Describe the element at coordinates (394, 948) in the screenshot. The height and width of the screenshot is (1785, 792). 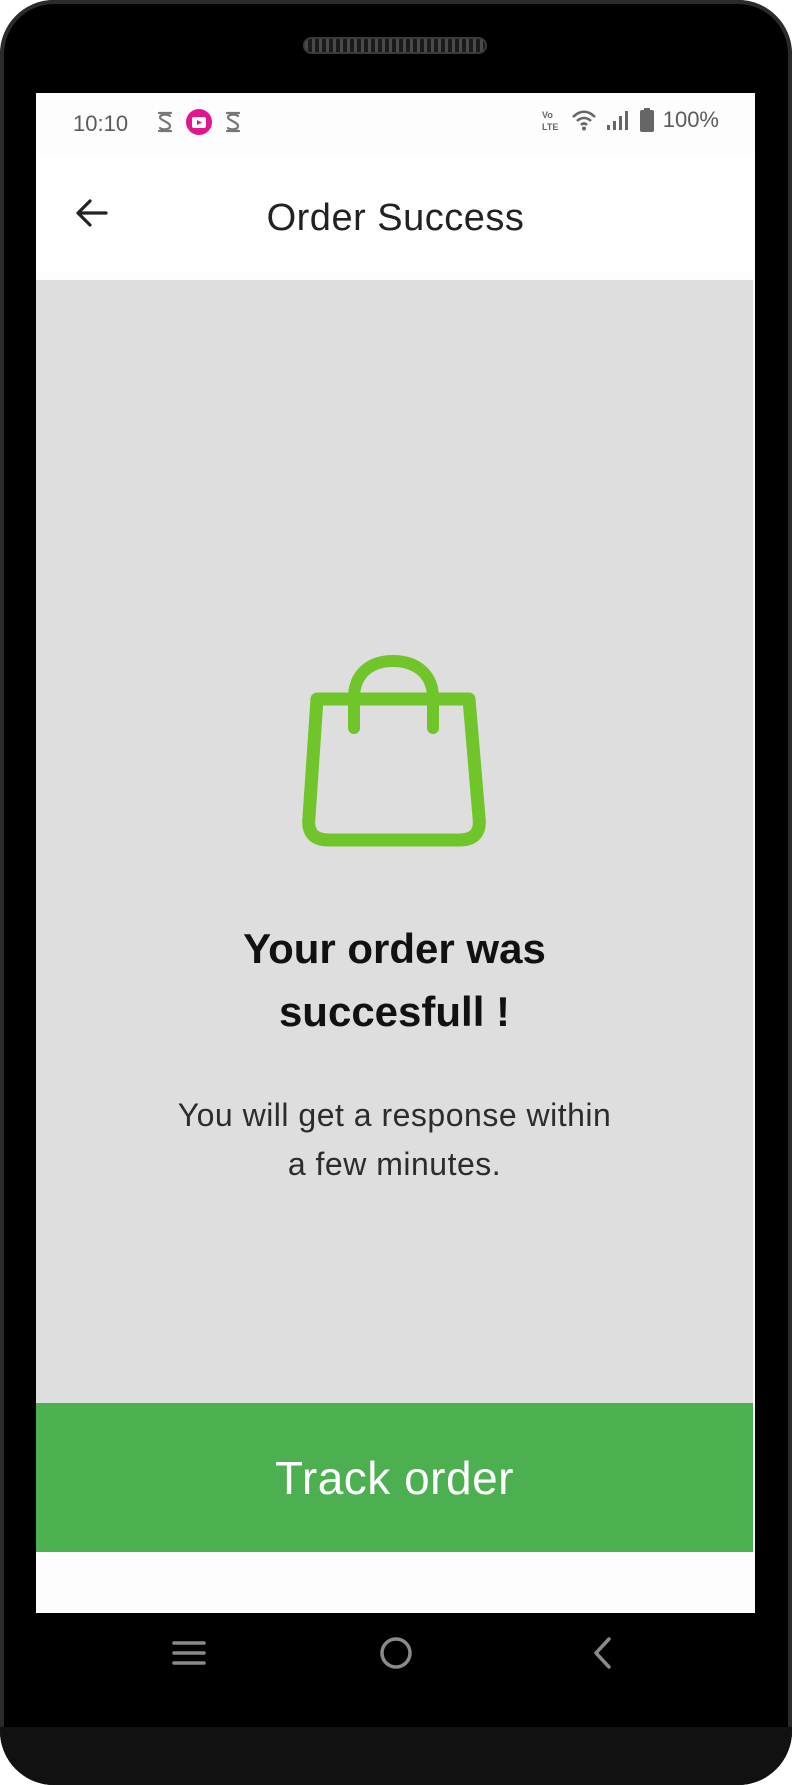
I see `headline-line-1: Your order was` at that location.